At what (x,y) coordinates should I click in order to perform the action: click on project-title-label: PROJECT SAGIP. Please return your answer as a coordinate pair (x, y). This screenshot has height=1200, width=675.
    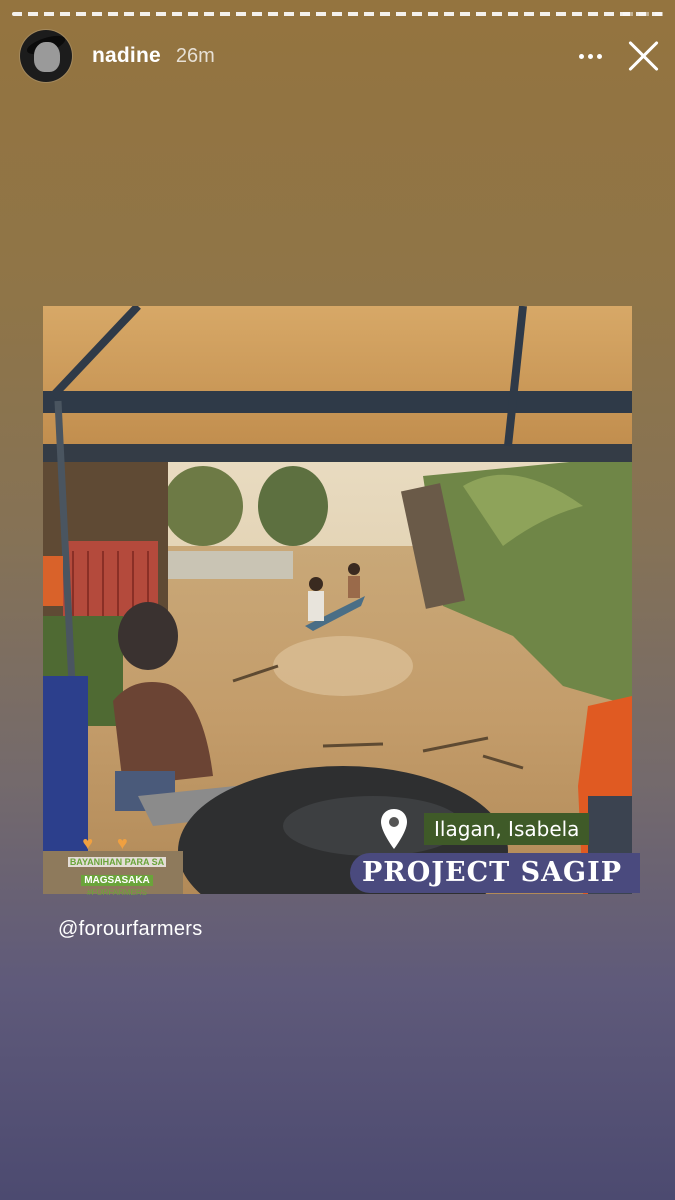
    Looking at the image, I should click on (495, 873).